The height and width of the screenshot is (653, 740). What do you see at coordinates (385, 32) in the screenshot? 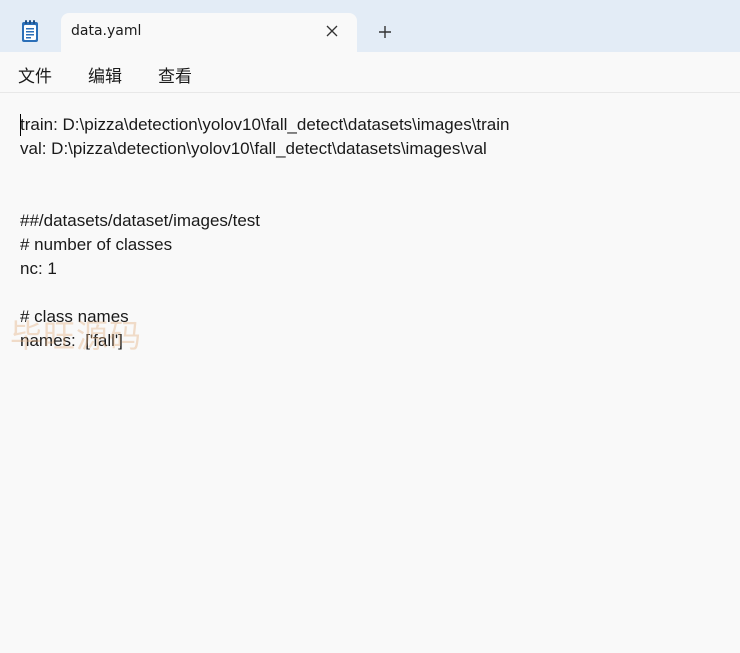
I see `plus-icon` at bounding box center [385, 32].